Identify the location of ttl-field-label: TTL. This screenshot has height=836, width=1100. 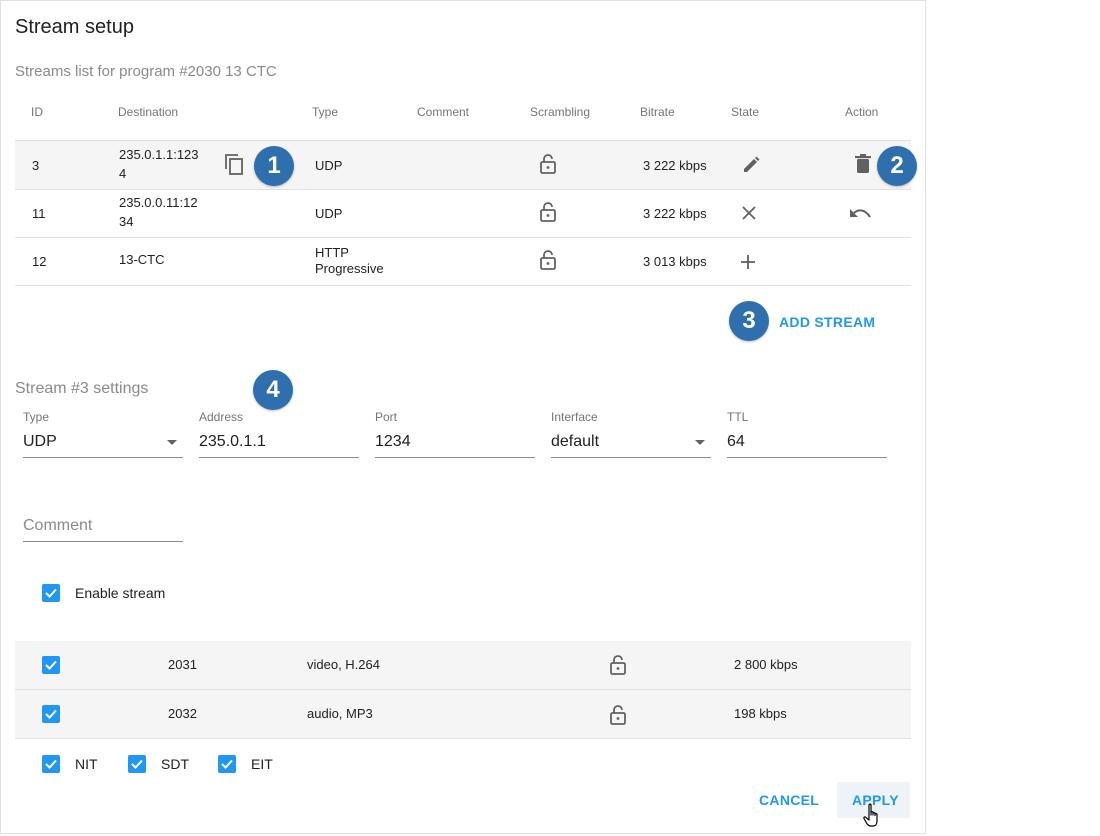
(738, 417).